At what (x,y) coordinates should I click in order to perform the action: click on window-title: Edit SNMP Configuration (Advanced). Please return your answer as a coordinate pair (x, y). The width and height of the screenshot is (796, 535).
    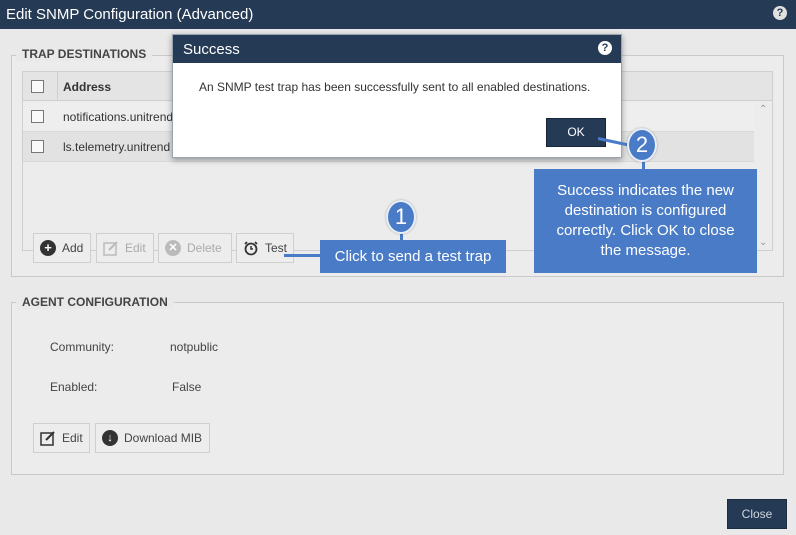
    Looking at the image, I should click on (130, 14).